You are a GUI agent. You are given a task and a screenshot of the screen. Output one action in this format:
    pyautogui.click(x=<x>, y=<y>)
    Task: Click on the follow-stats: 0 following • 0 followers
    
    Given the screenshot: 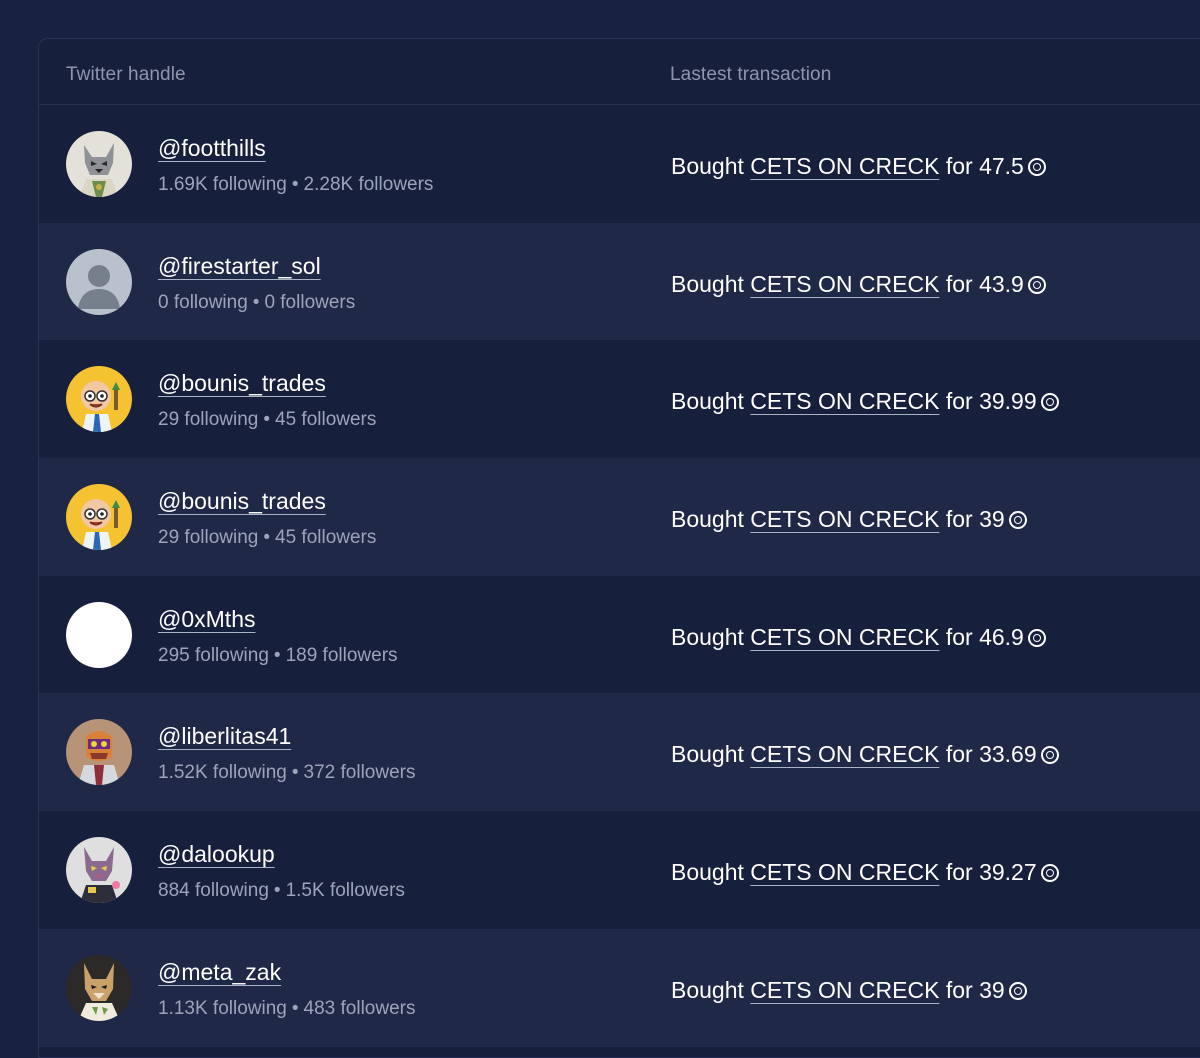 What is the action you would take?
    pyautogui.click(x=256, y=303)
    